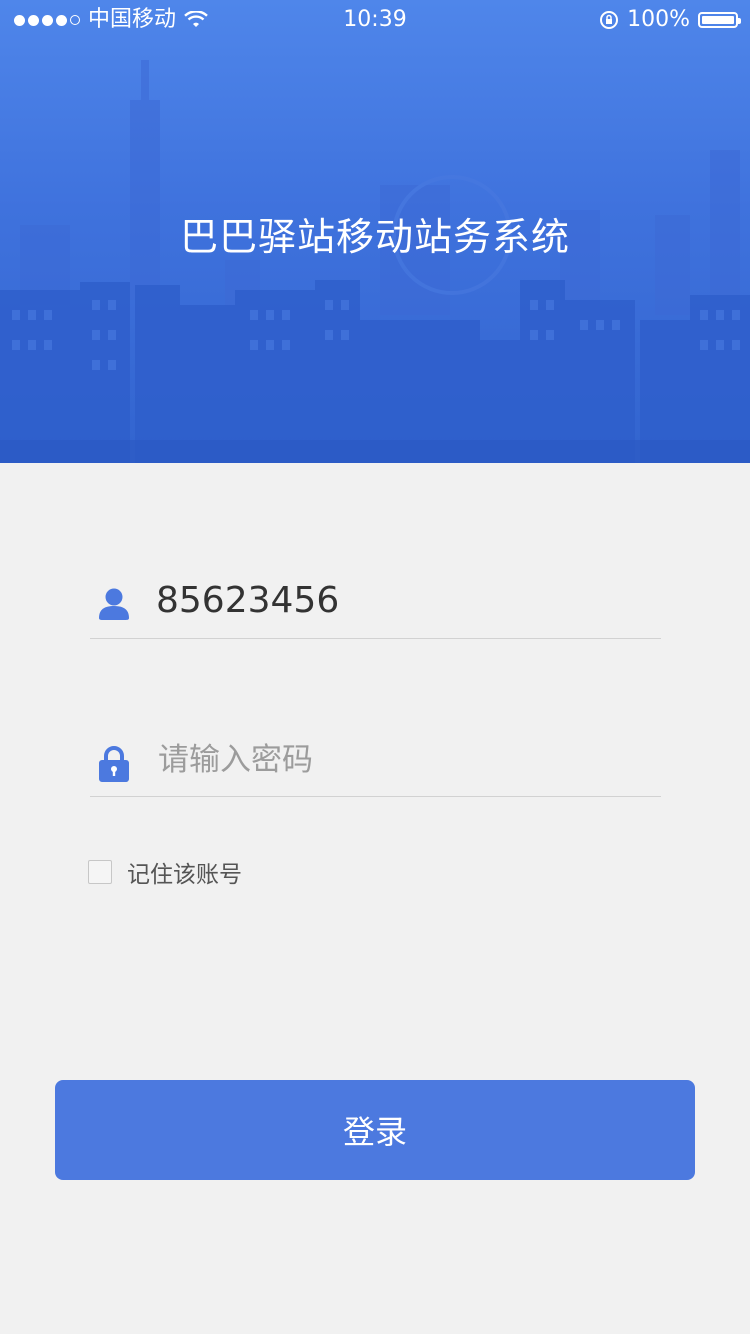 This screenshot has height=1334, width=750. Describe the element at coordinates (374, 237) in the screenshot. I see `app-title: 巴巴驿站移动站务系统` at that location.